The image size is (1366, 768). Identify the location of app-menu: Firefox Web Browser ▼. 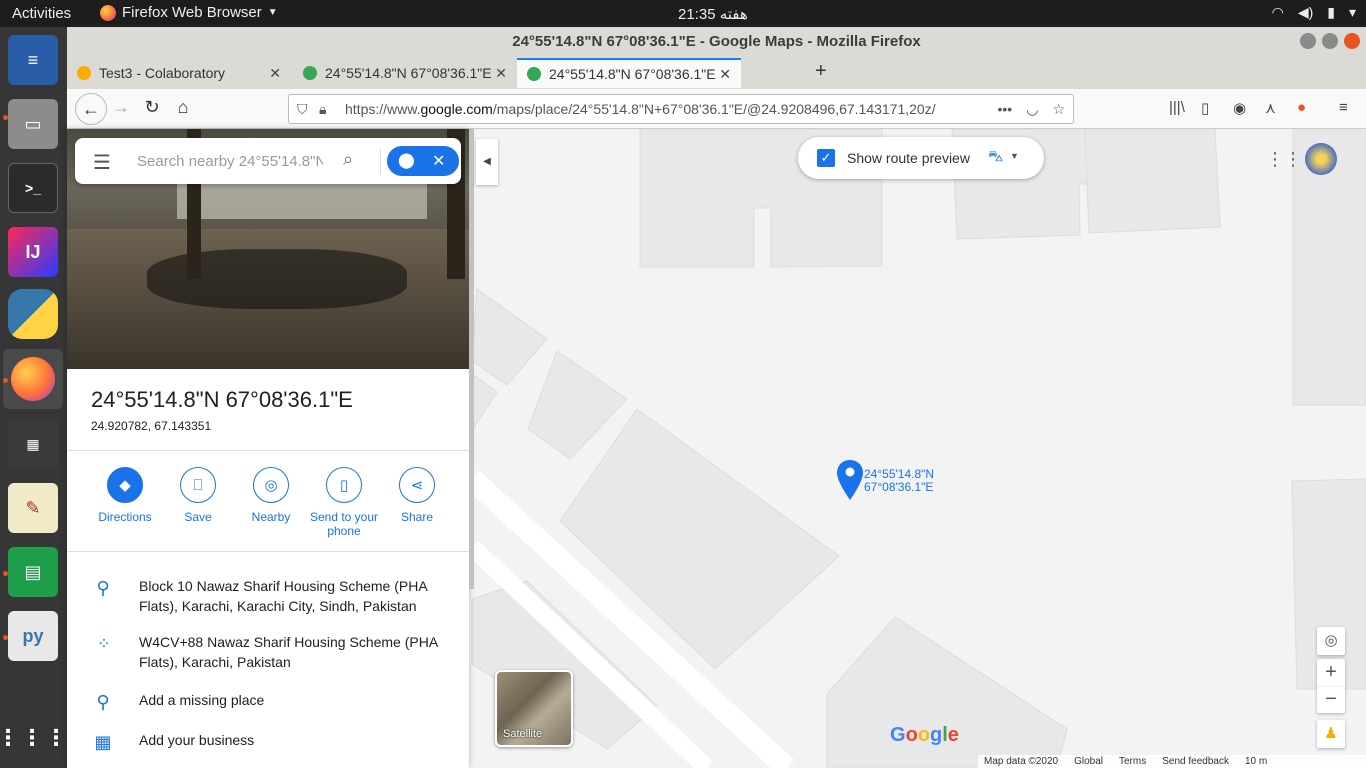
(189, 12).